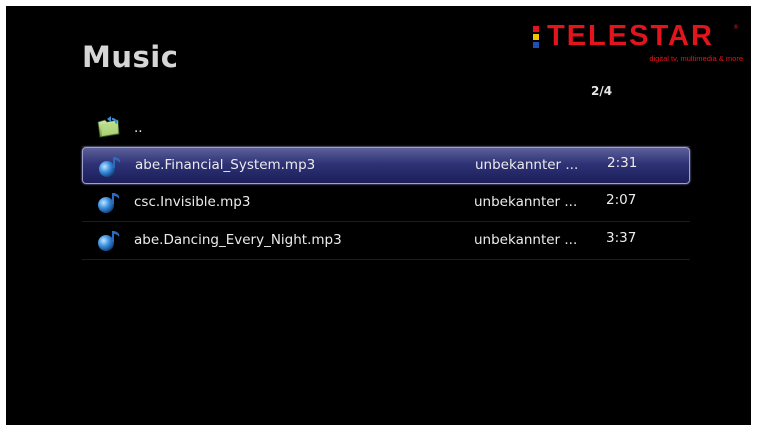 The width and height of the screenshot is (757, 431). What do you see at coordinates (537, 38) in the screenshot?
I see `logo-color-bars` at bounding box center [537, 38].